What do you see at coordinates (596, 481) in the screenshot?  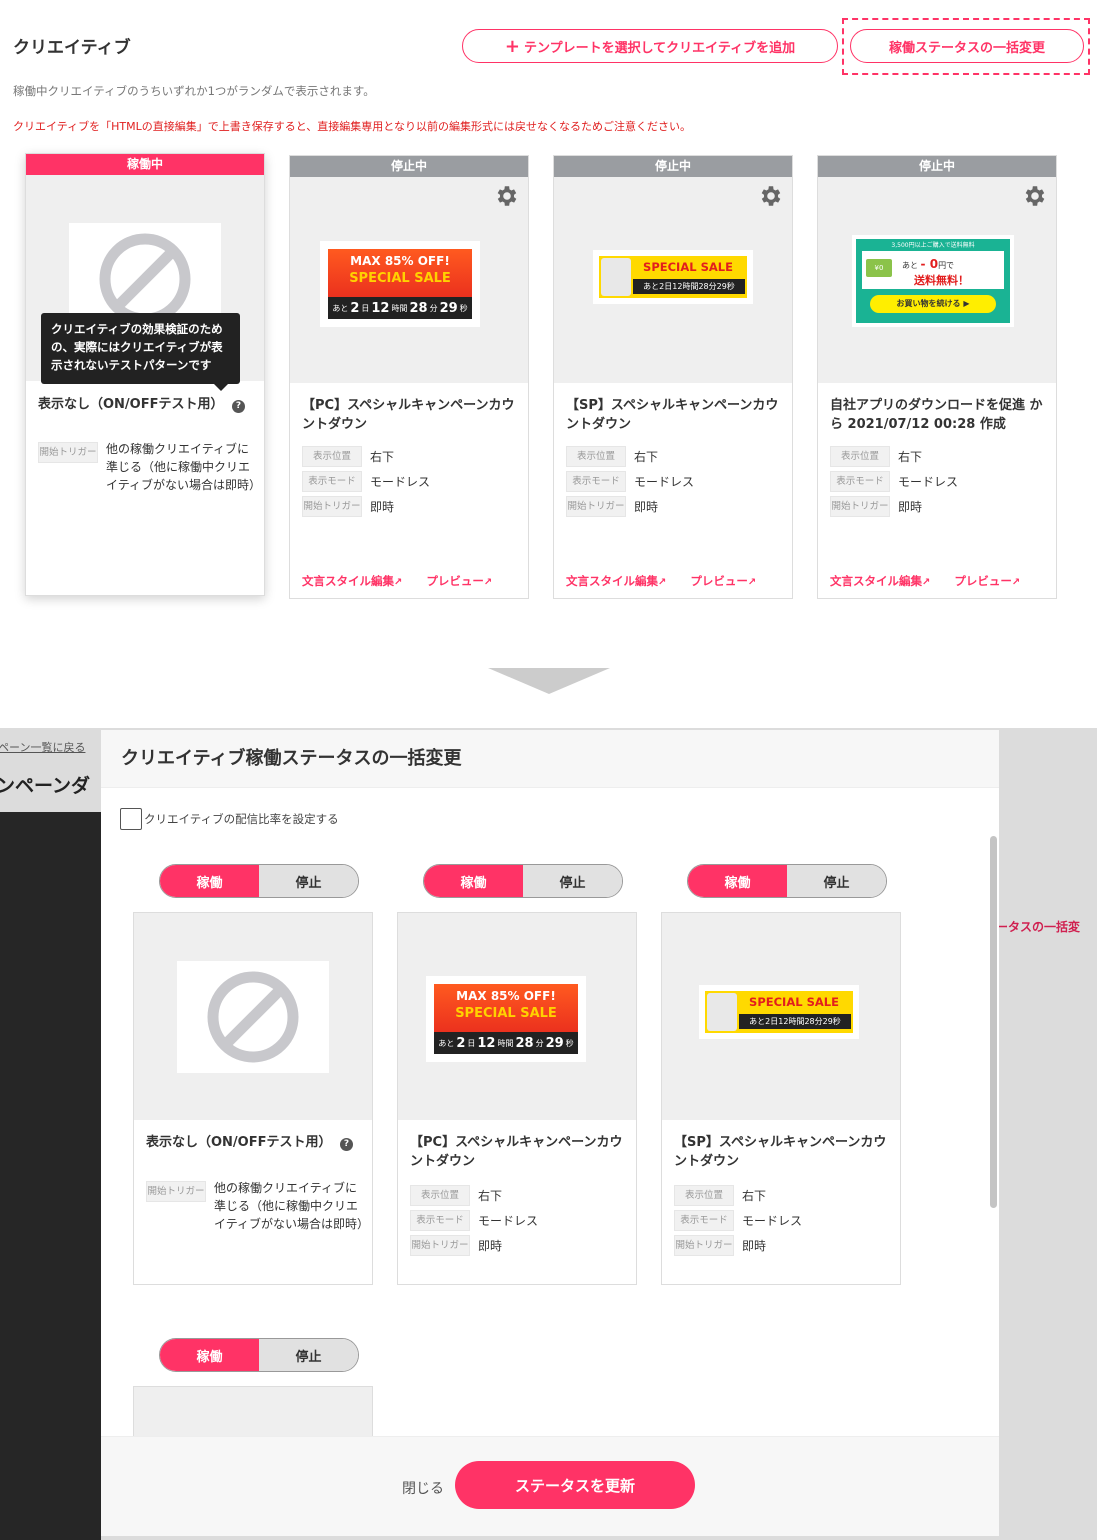 I see `mode-label: 表示モード` at bounding box center [596, 481].